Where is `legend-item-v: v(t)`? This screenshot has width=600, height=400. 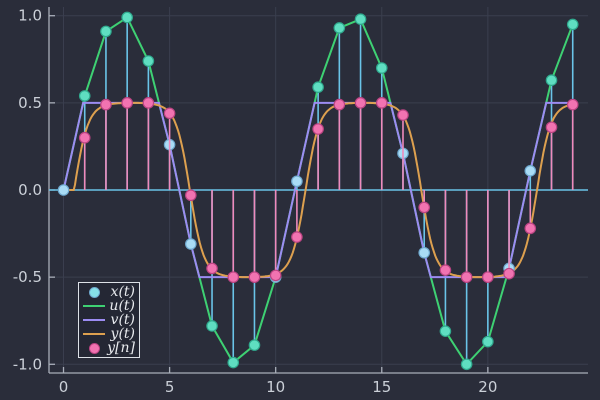 legend-item-v: v(t) is located at coordinates (108, 320).